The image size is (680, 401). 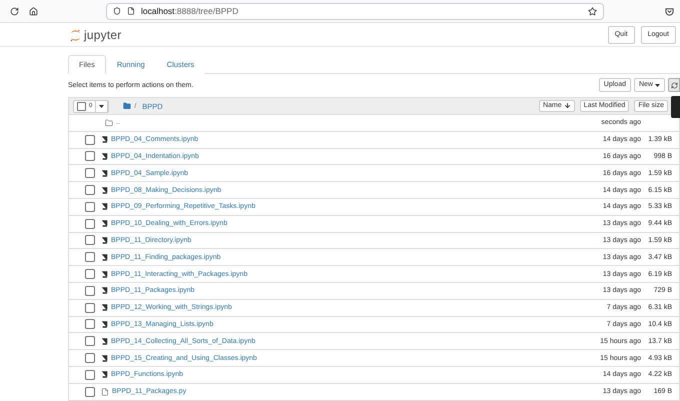 What do you see at coordinates (190, 11) in the screenshot?
I see `url-text: localhost:8888/tree/BPPD` at bounding box center [190, 11].